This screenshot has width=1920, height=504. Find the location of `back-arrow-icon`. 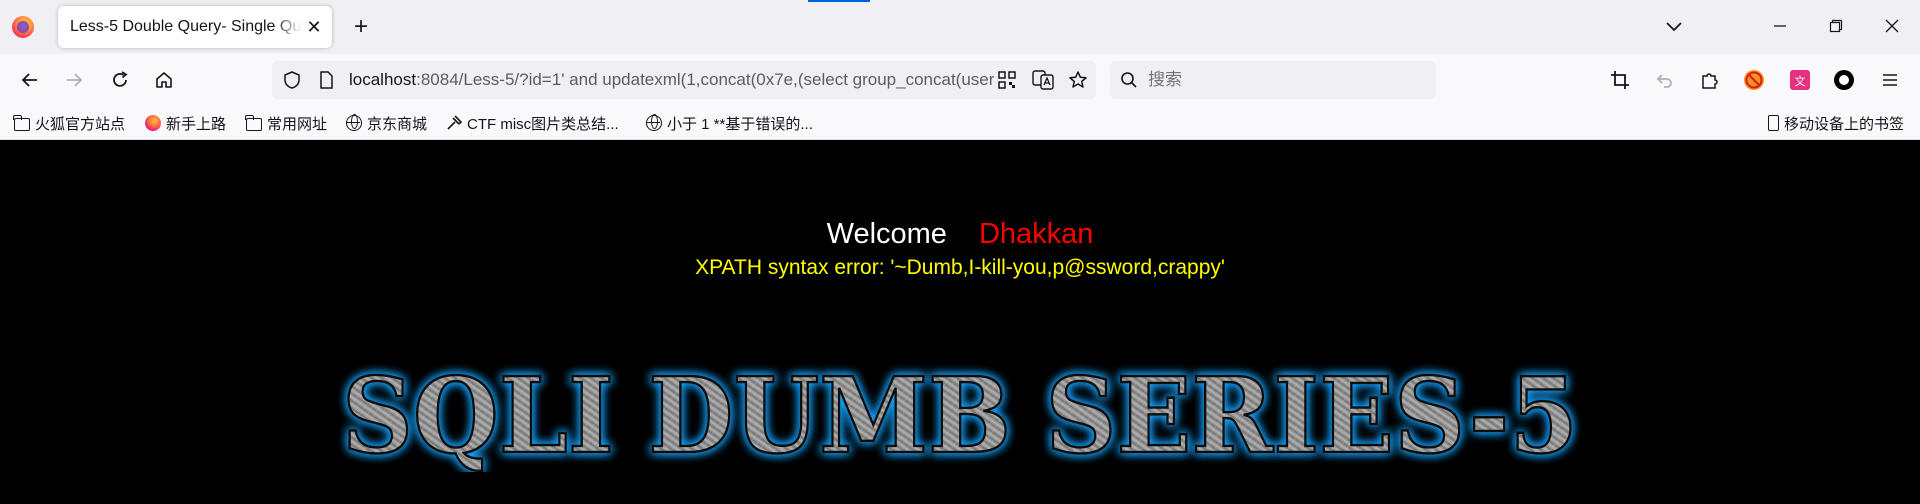

back-arrow-icon is located at coordinates (30, 80).